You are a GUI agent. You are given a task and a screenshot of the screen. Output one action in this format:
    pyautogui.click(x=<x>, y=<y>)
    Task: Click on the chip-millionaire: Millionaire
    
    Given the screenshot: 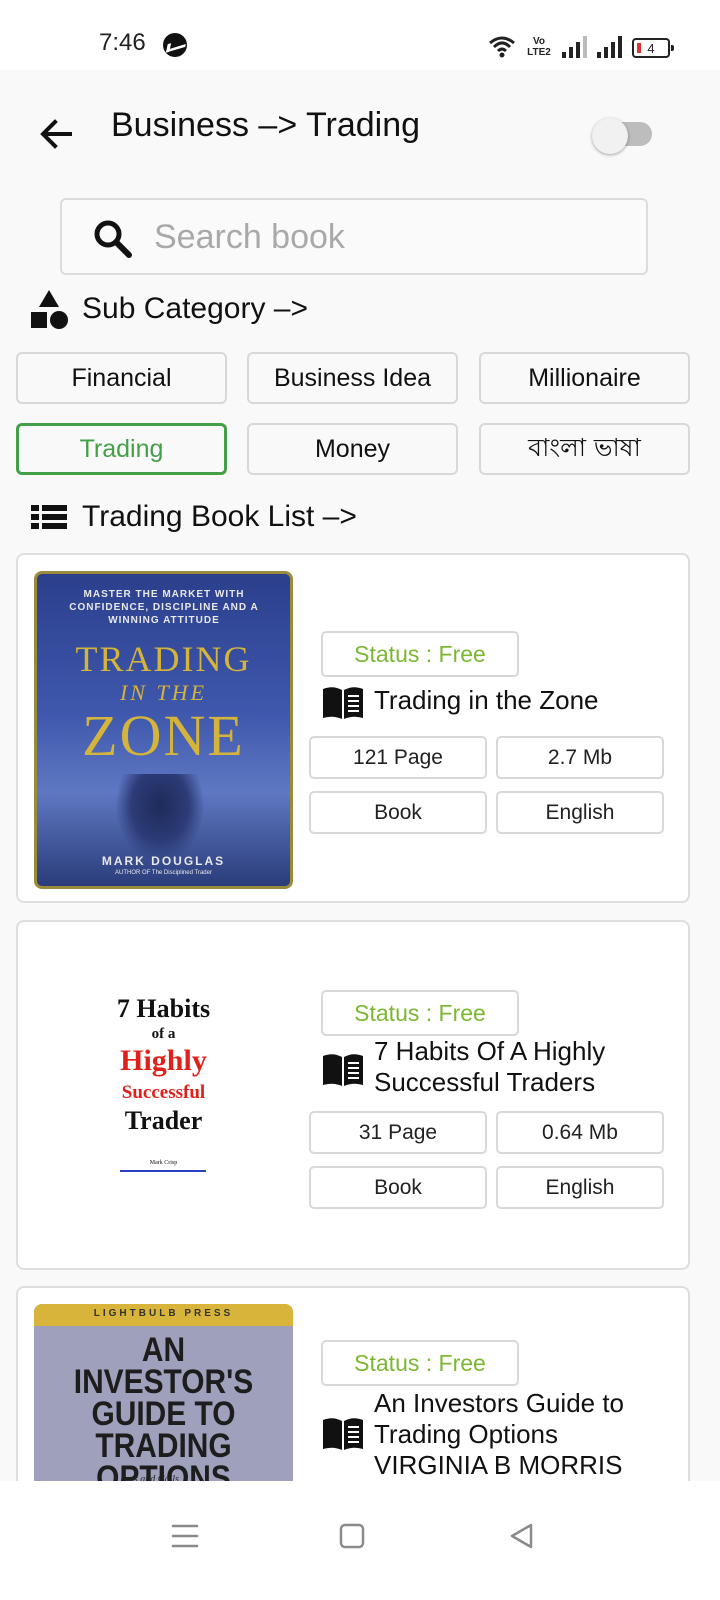 What is the action you would take?
    pyautogui.click(x=584, y=378)
    